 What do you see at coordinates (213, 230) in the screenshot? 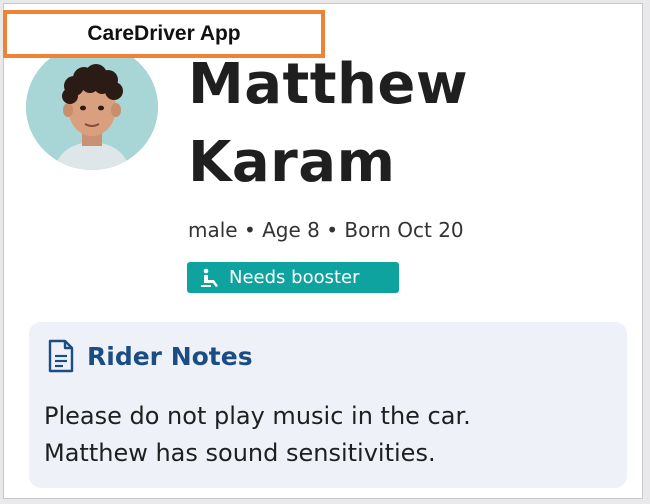
I see `rider-gender: male` at bounding box center [213, 230].